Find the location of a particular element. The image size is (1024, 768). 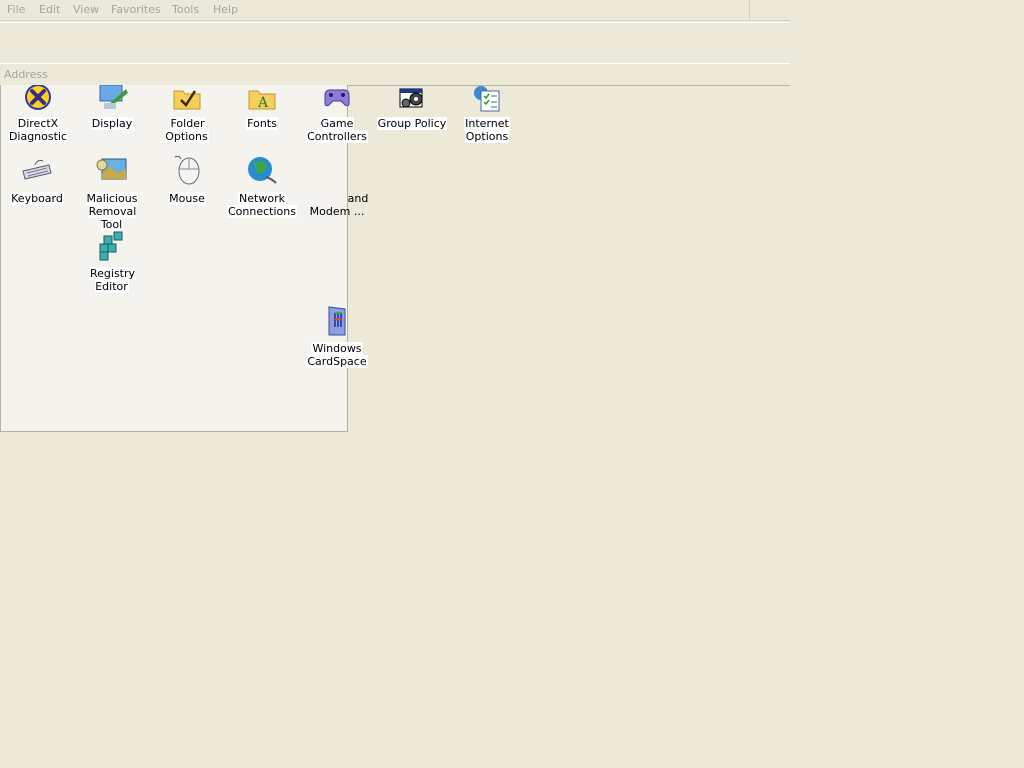

menu-view: View is located at coordinates (86, 9).